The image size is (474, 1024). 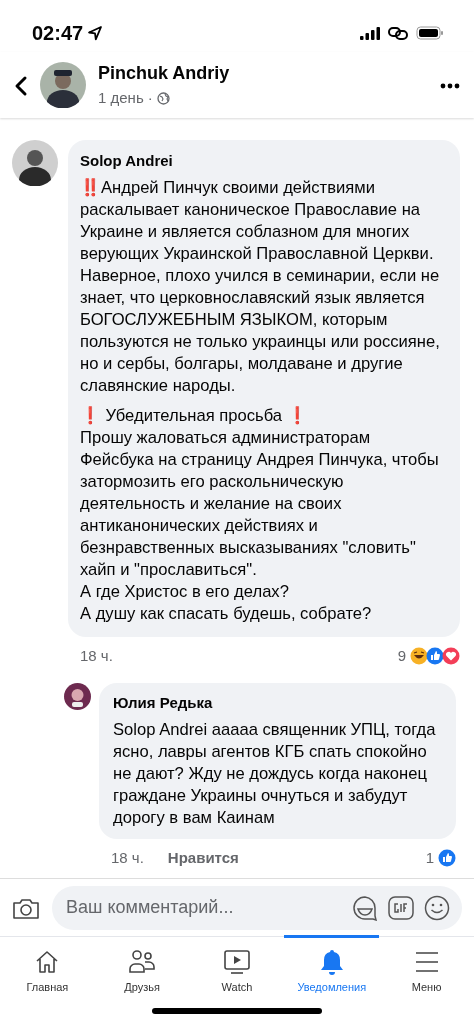 I want to click on reaction-count: 1, so click(x=429, y=857).